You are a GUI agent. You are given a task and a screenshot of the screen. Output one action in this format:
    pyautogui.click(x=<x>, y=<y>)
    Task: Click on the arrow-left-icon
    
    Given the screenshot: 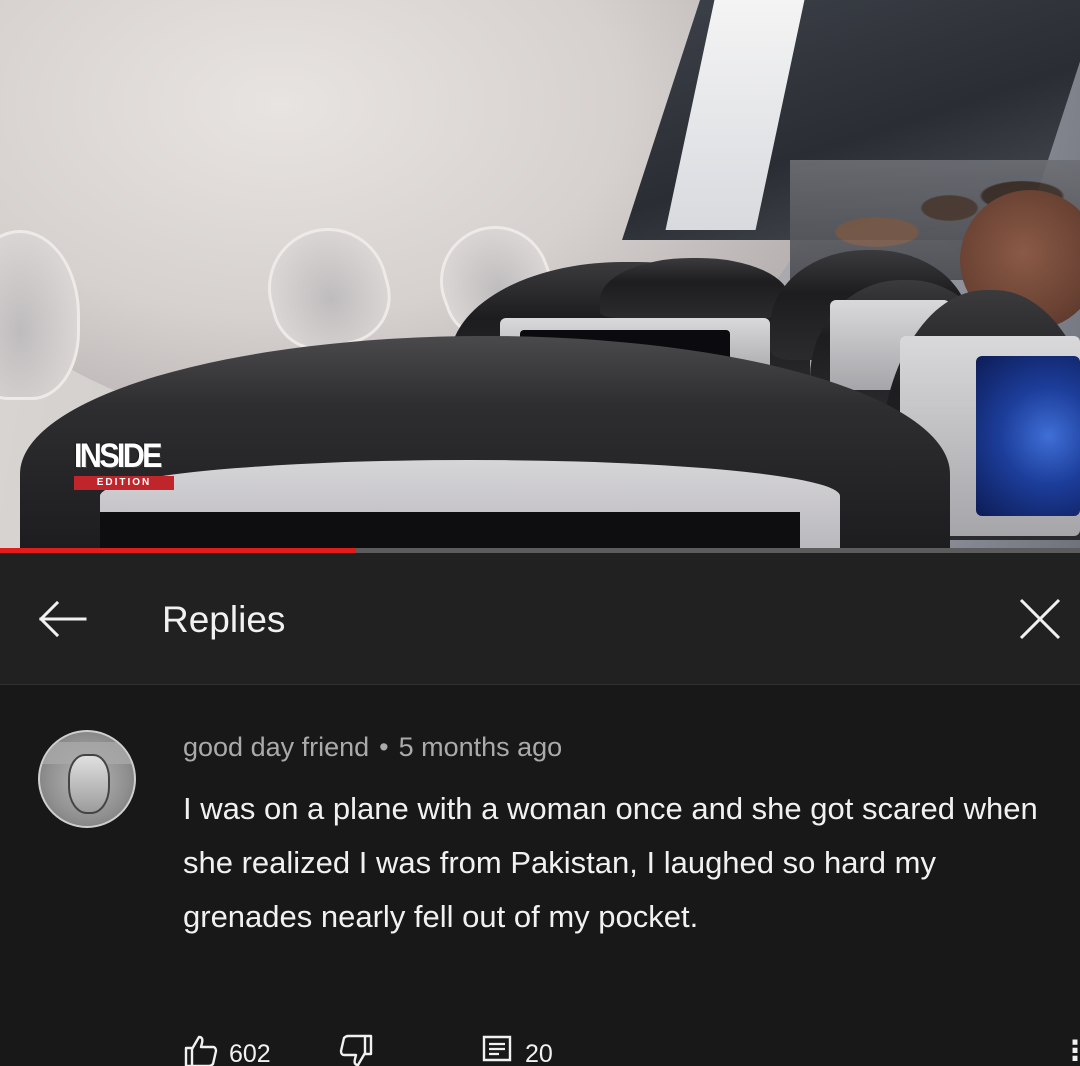 What is the action you would take?
    pyautogui.click(x=62, y=621)
    